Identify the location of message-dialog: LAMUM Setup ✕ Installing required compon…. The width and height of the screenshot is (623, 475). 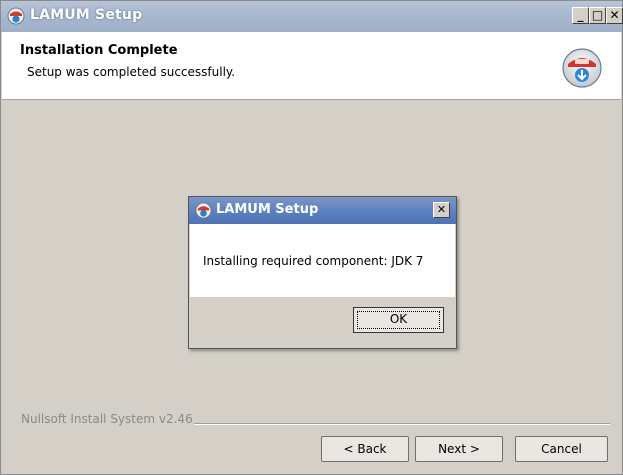
(322, 272).